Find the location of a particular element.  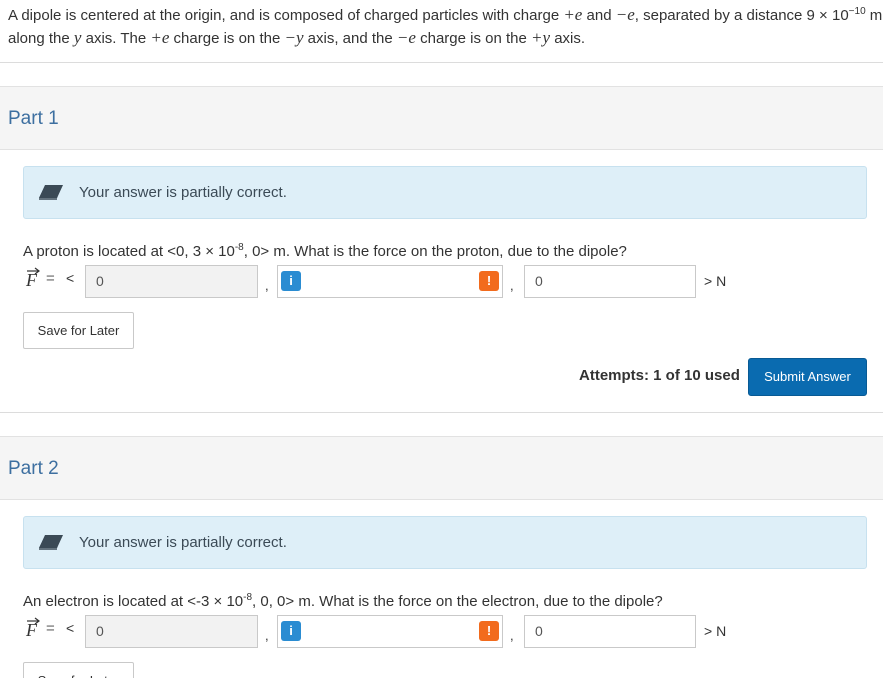

question-exponent: −10 is located at coordinates (857, 11).